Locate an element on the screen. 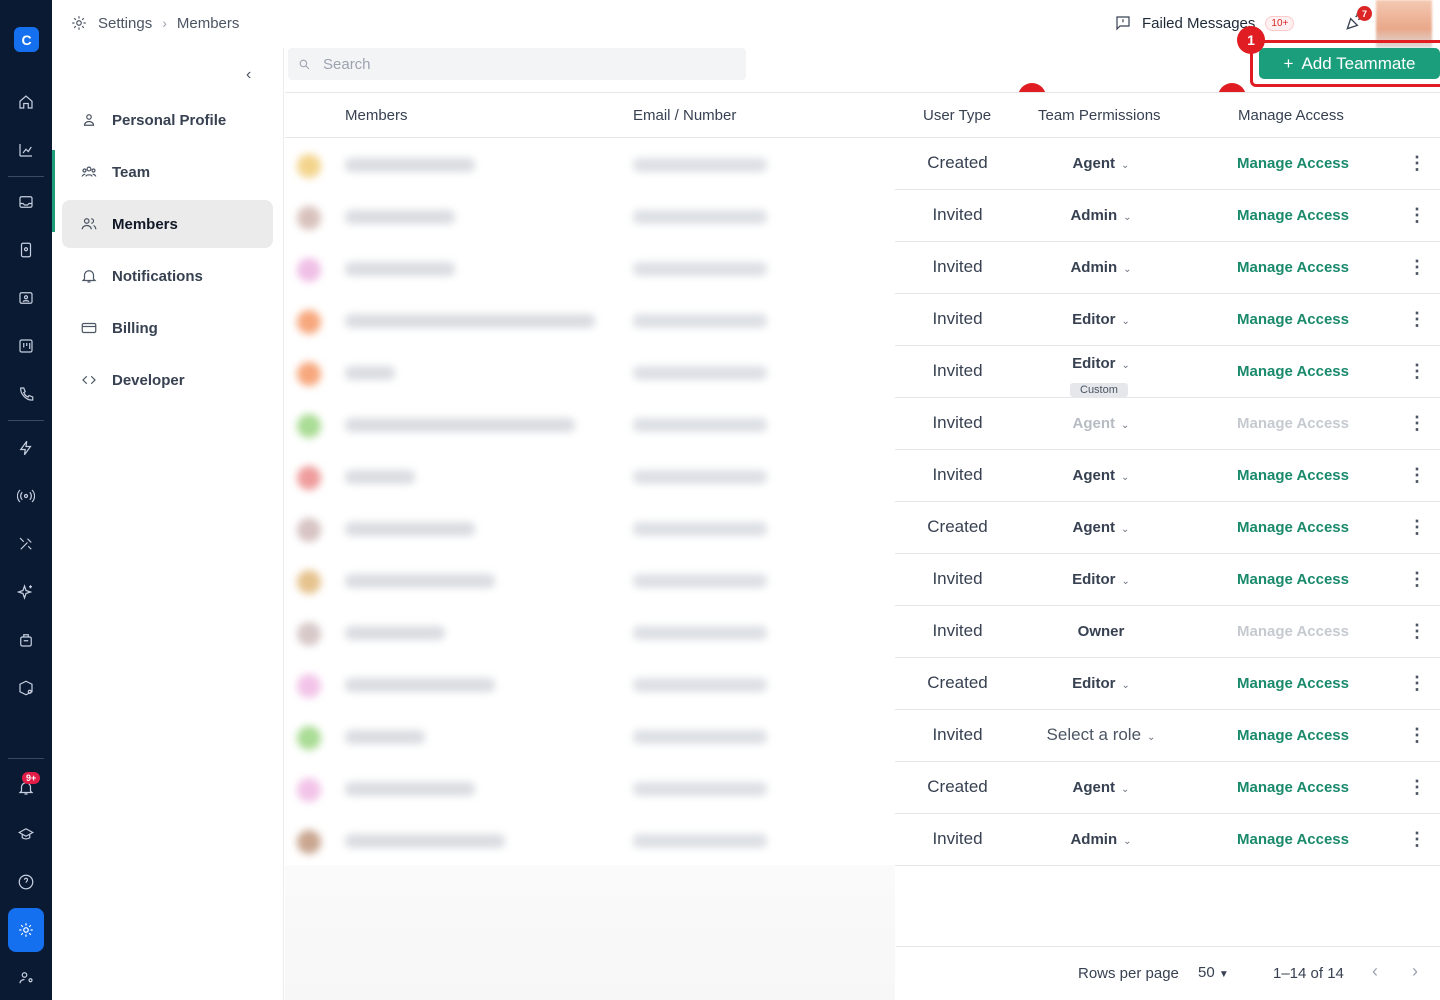 The image size is (1440, 1000). board-icon is located at coordinates (26, 346).